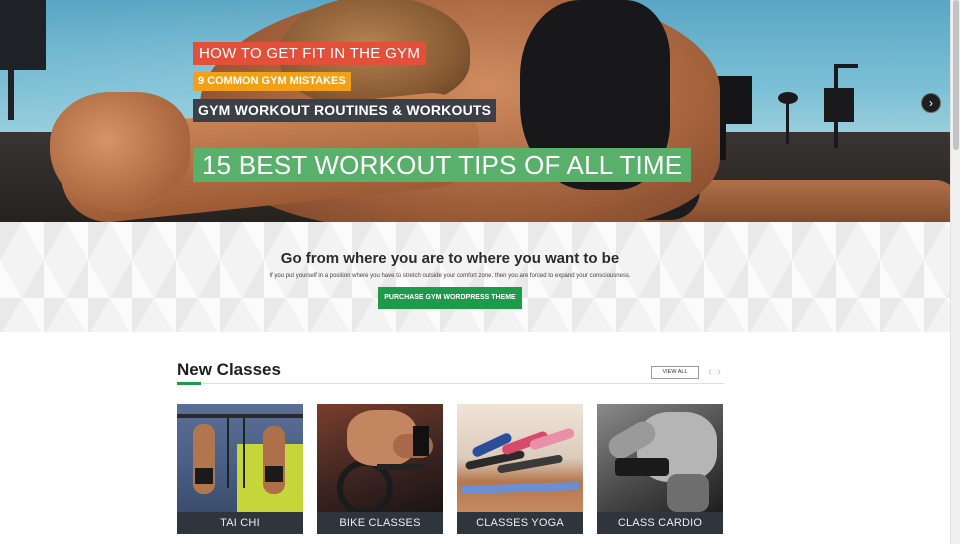 This screenshot has width=960, height=544. What do you see at coordinates (421, 441) in the screenshot?
I see `image-glove` at bounding box center [421, 441].